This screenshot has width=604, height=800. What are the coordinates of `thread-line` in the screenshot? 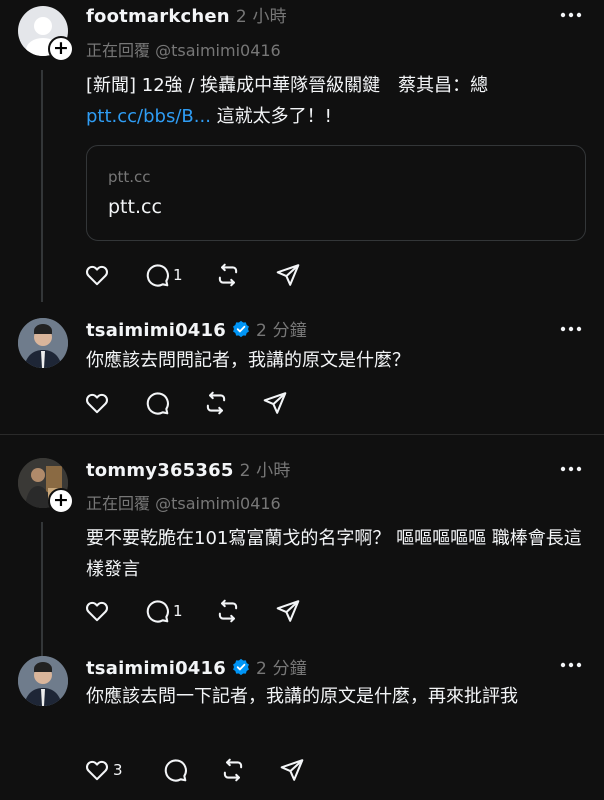 It's located at (42, 186).